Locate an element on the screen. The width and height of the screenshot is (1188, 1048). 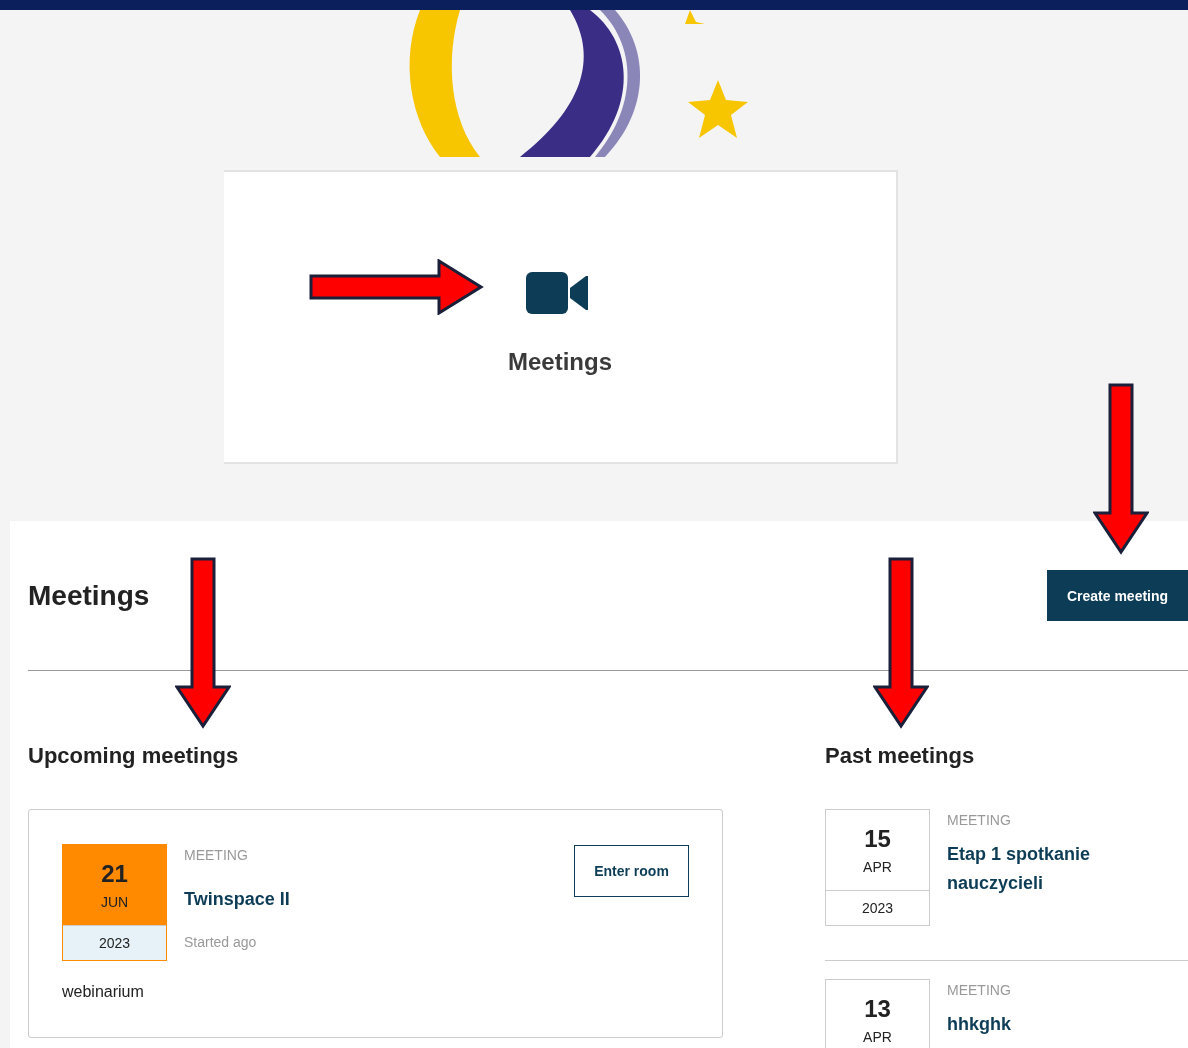
enter-room-button: Enter room is located at coordinates (631, 871).